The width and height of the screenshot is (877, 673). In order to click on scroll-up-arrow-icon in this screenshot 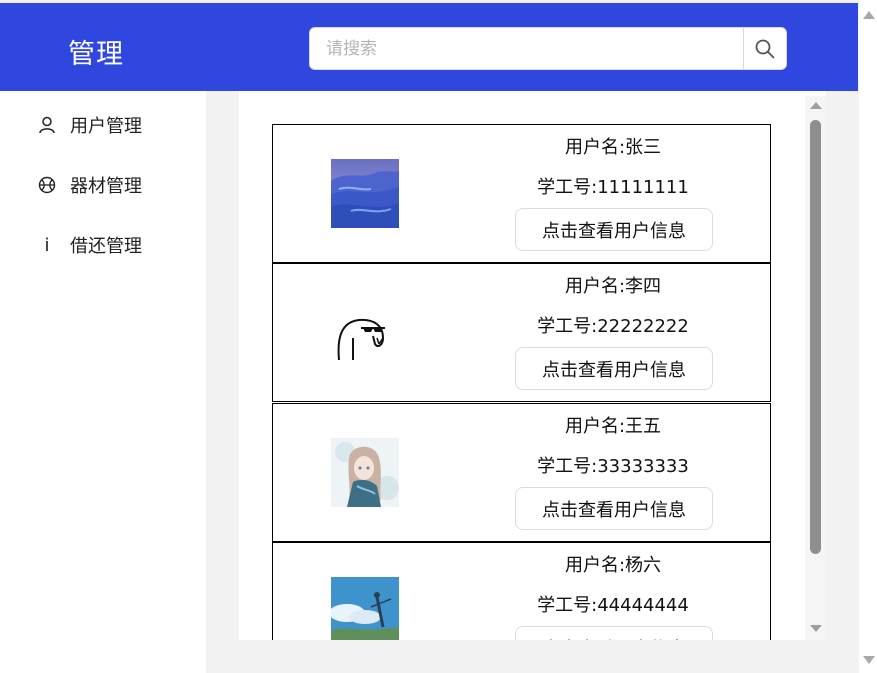, I will do `click(816, 105)`.